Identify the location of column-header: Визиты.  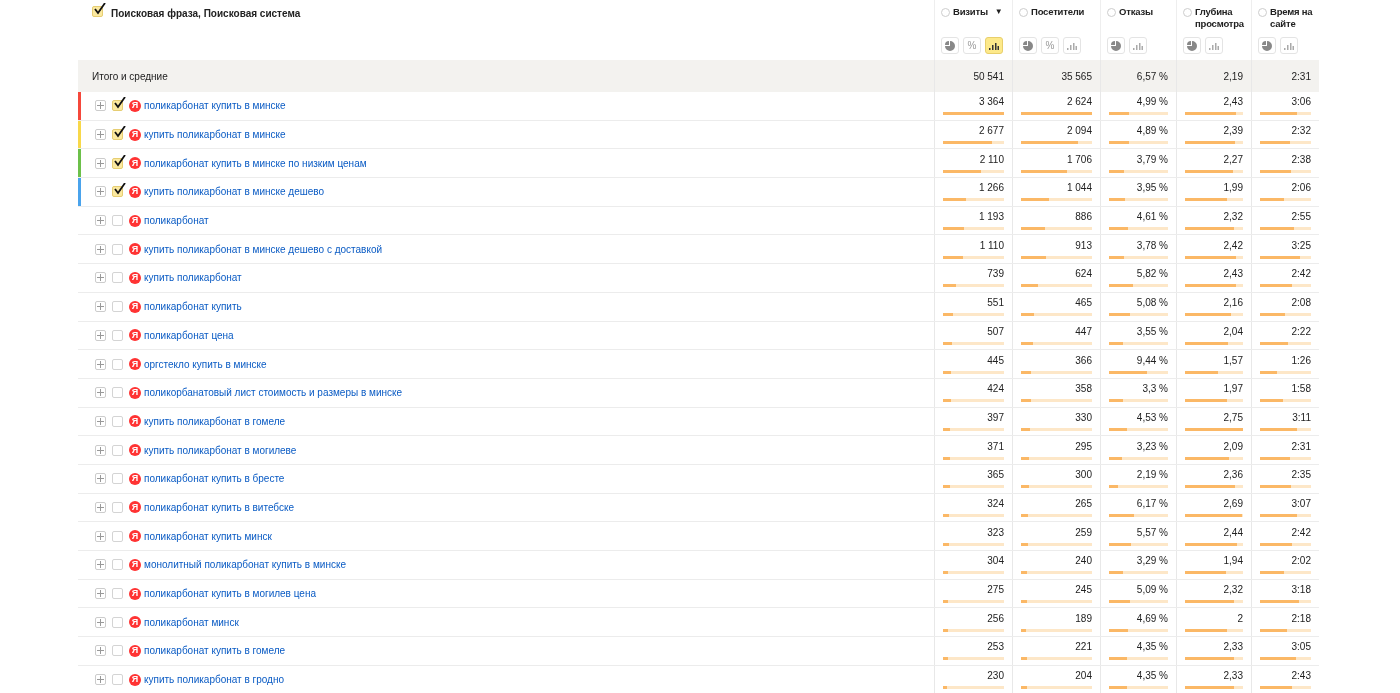
(970, 12).